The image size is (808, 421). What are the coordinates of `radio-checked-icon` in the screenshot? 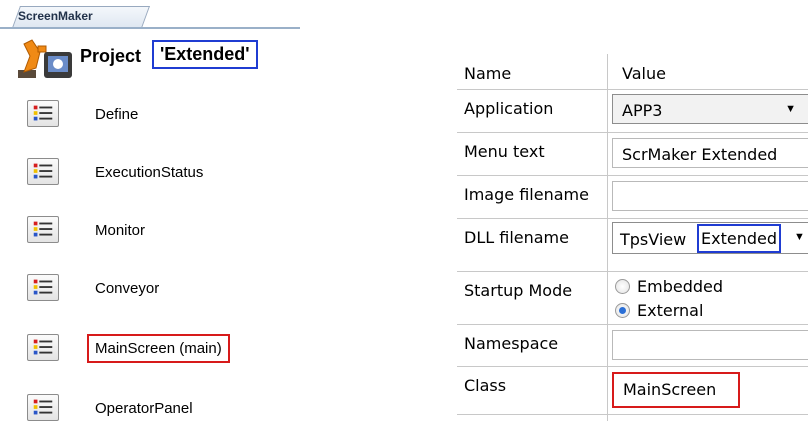 It's located at (622, 310).